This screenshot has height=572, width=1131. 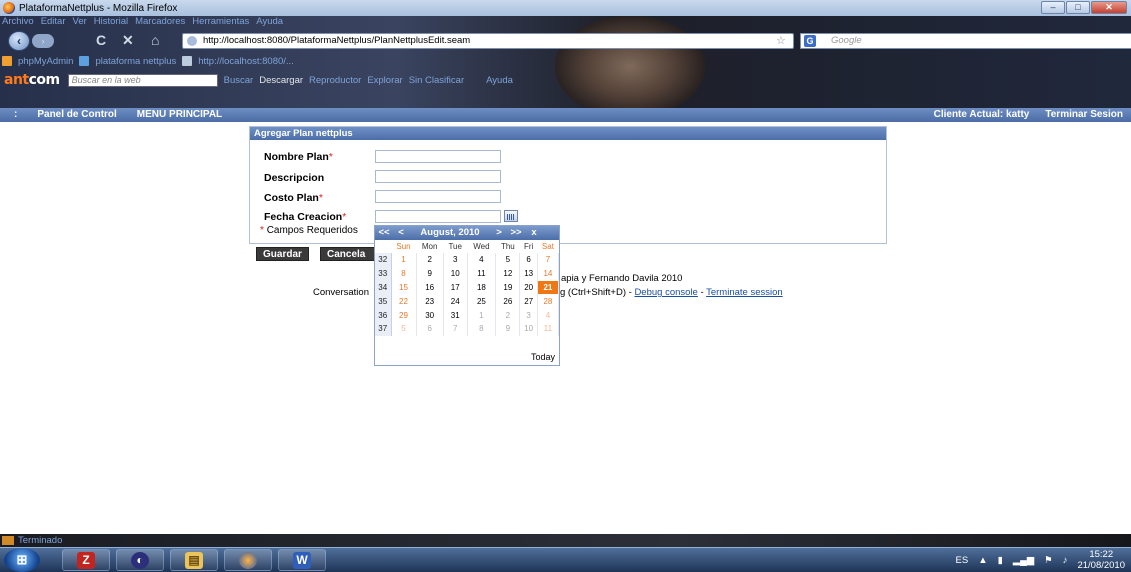 I want to click on ask-descargar: Descargar, so click(x=281, y=80).